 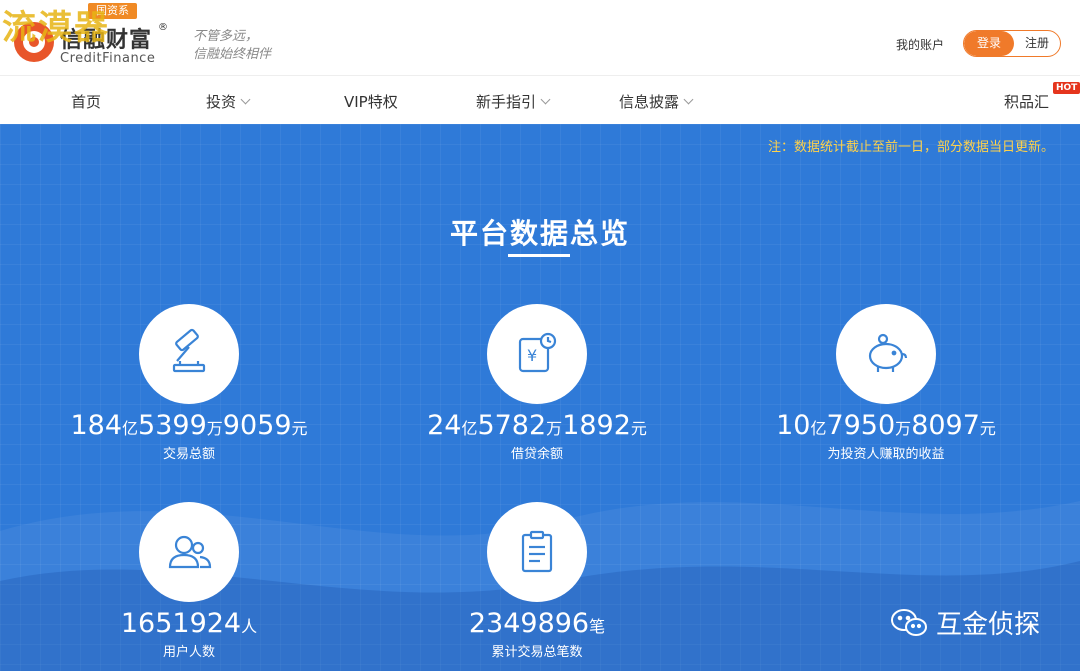 What do you see at coordinates (537, 623) in the screenshot?
I see `stat-value: 2349896笔` at bounding box center [537, 623].